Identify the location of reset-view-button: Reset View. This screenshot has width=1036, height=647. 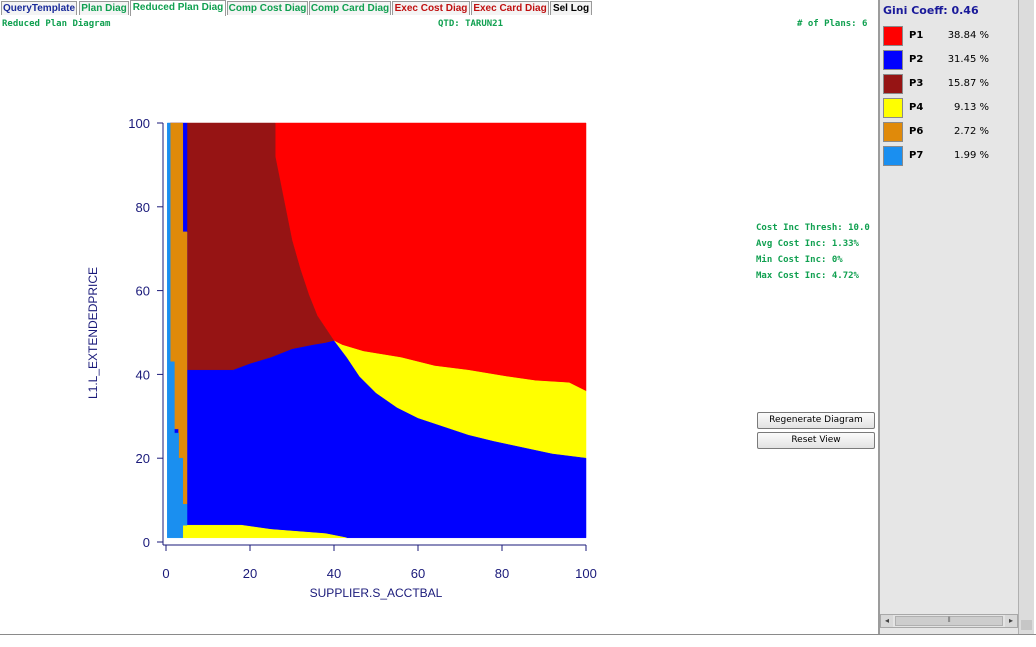
(816, 440).